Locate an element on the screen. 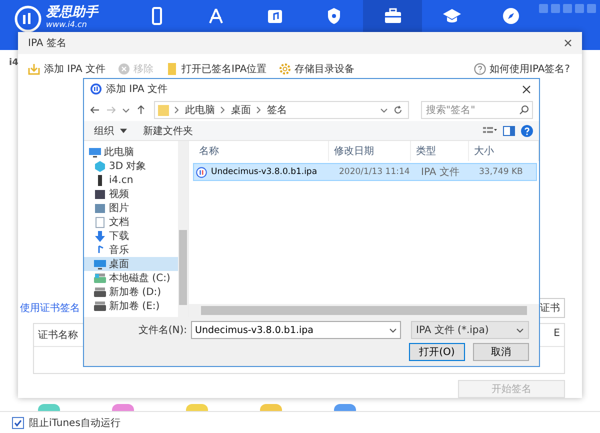 The image size is (600, 433). caret-icon is located at coordinates (123, 130).